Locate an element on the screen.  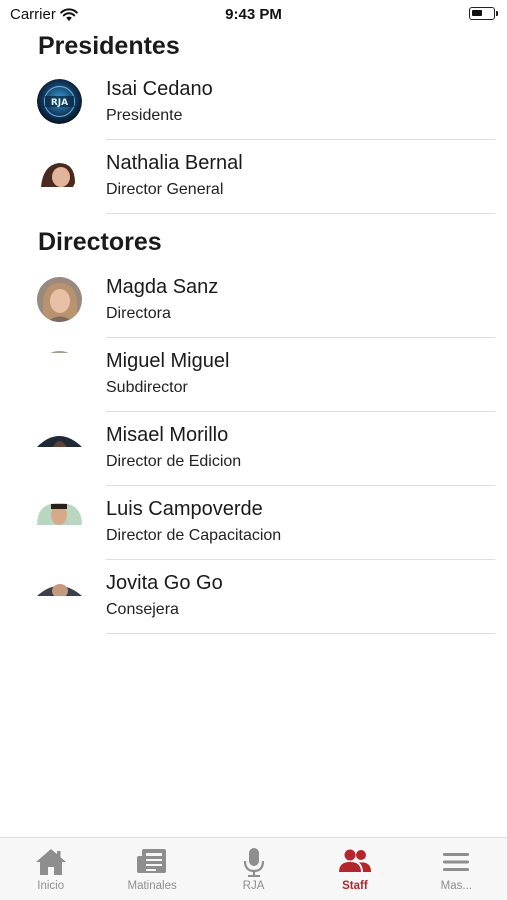
section-title-presidentes: Presidentes is located at coordinates (109, 46).